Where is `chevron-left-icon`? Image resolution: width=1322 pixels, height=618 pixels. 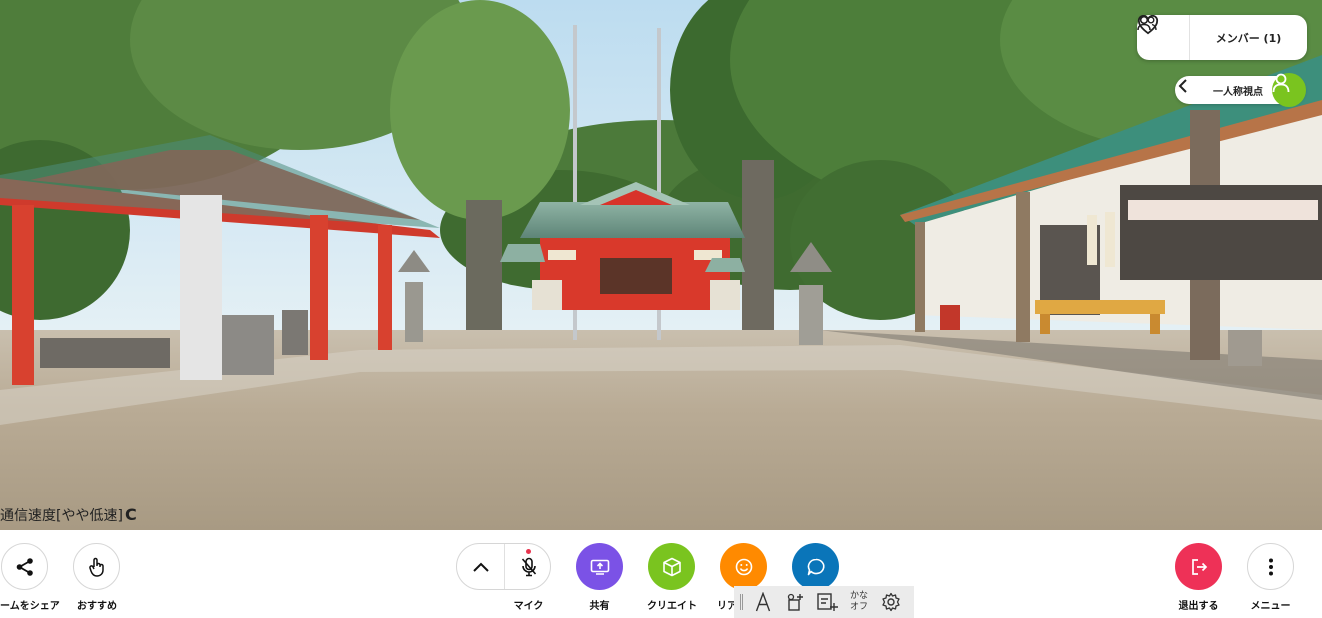 chevron-left-icon is located at coordinates (1182, 86).